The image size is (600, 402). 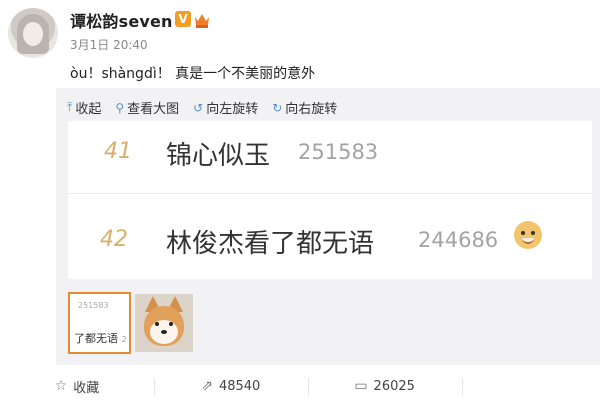 I want to click on avatar, so click(x=33, y=33).